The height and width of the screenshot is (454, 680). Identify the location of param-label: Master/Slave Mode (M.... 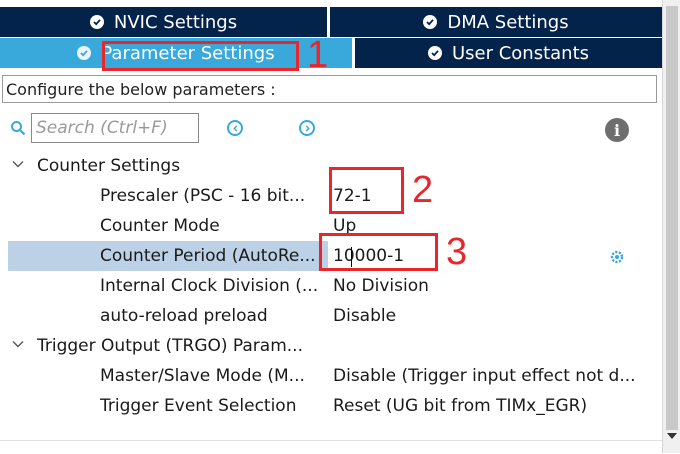
(202, 376).